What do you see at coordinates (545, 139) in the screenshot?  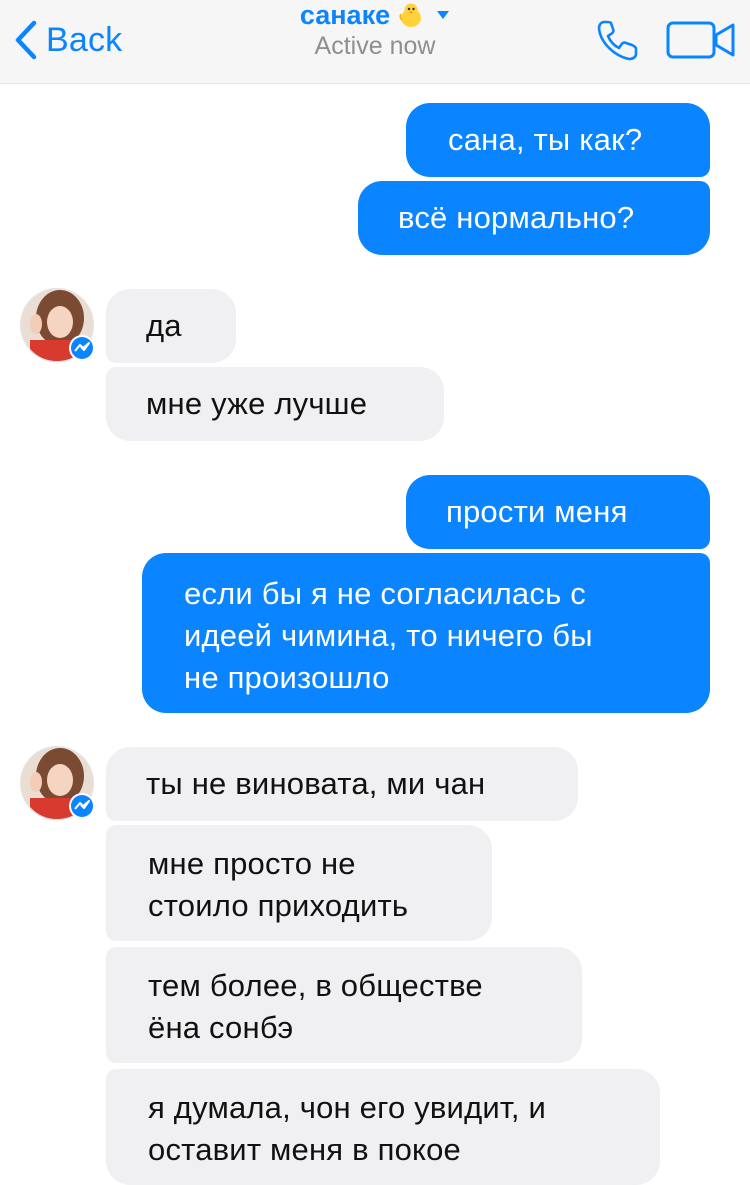 I see `message-text: сана, ты как?` at bounding box center [545, 139].